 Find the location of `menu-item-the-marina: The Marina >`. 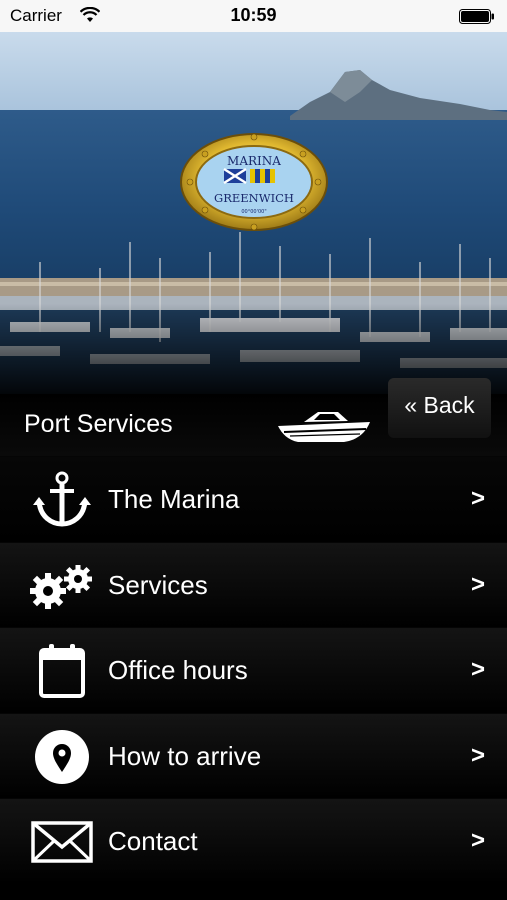

menu-item-the-marina: The Marina > is located at coordinates (253, 499).